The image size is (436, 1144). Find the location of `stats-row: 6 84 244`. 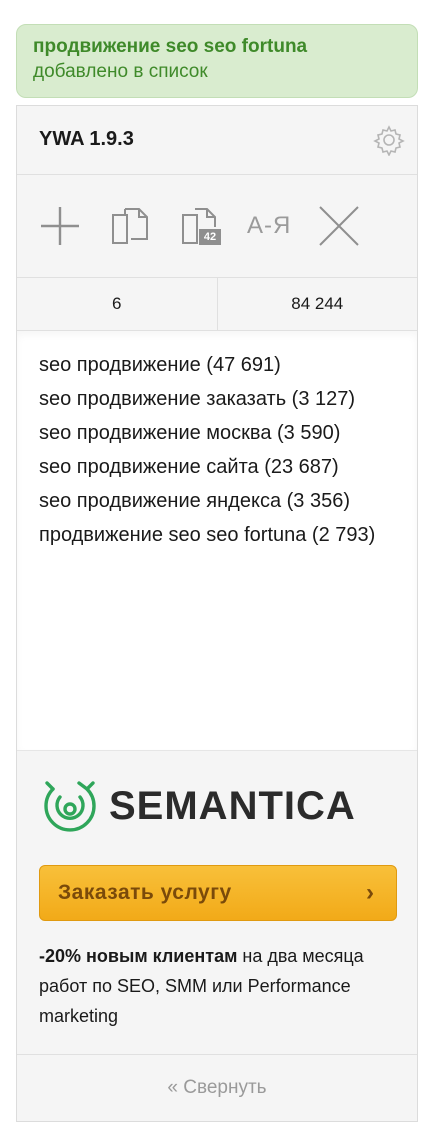

stats-row: 6 84 244 is located at coordinates (217, 304).